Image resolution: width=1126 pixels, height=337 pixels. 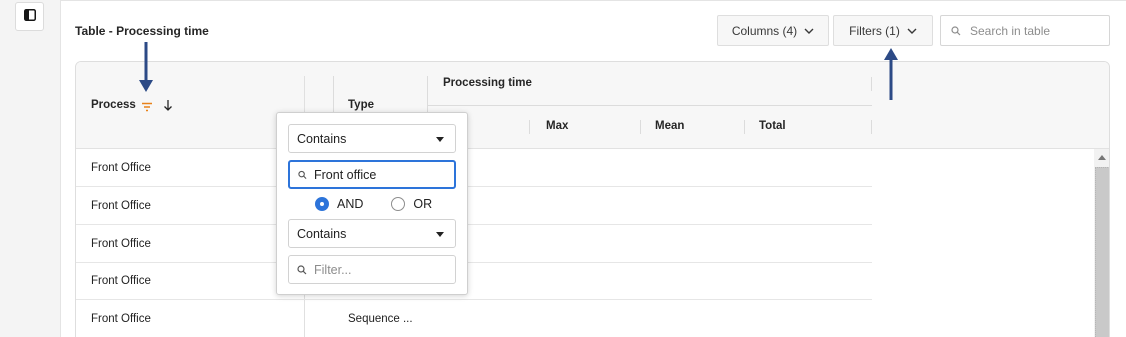 I want to click on panel-toggle-button, so click(x=29, y=16).